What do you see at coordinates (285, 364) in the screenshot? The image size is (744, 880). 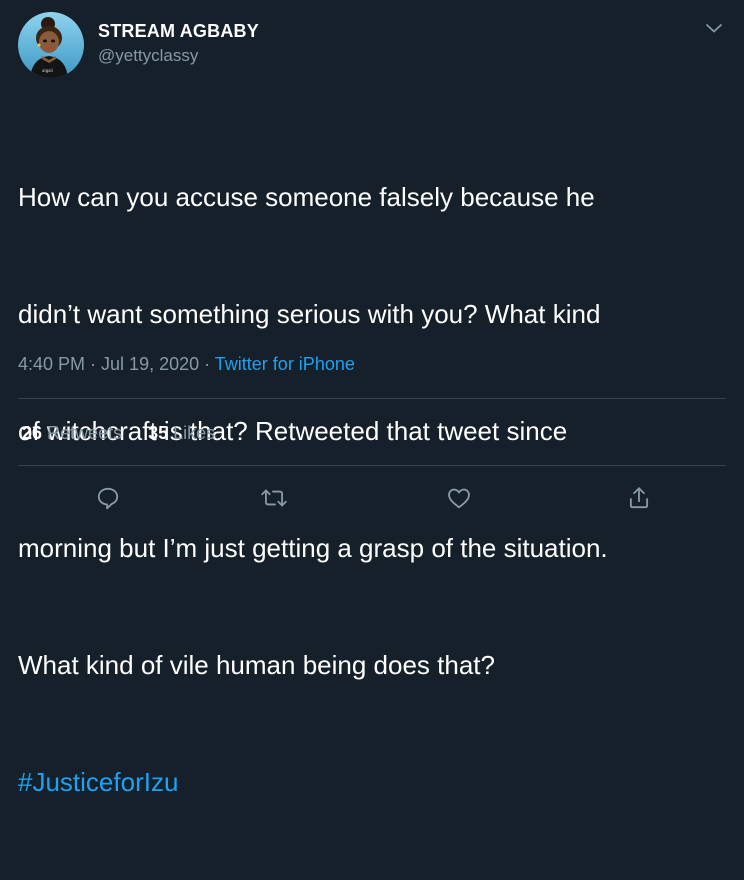 I see `tweet-source-link: Twitter for iPhone` at bounding box center [285, 364].